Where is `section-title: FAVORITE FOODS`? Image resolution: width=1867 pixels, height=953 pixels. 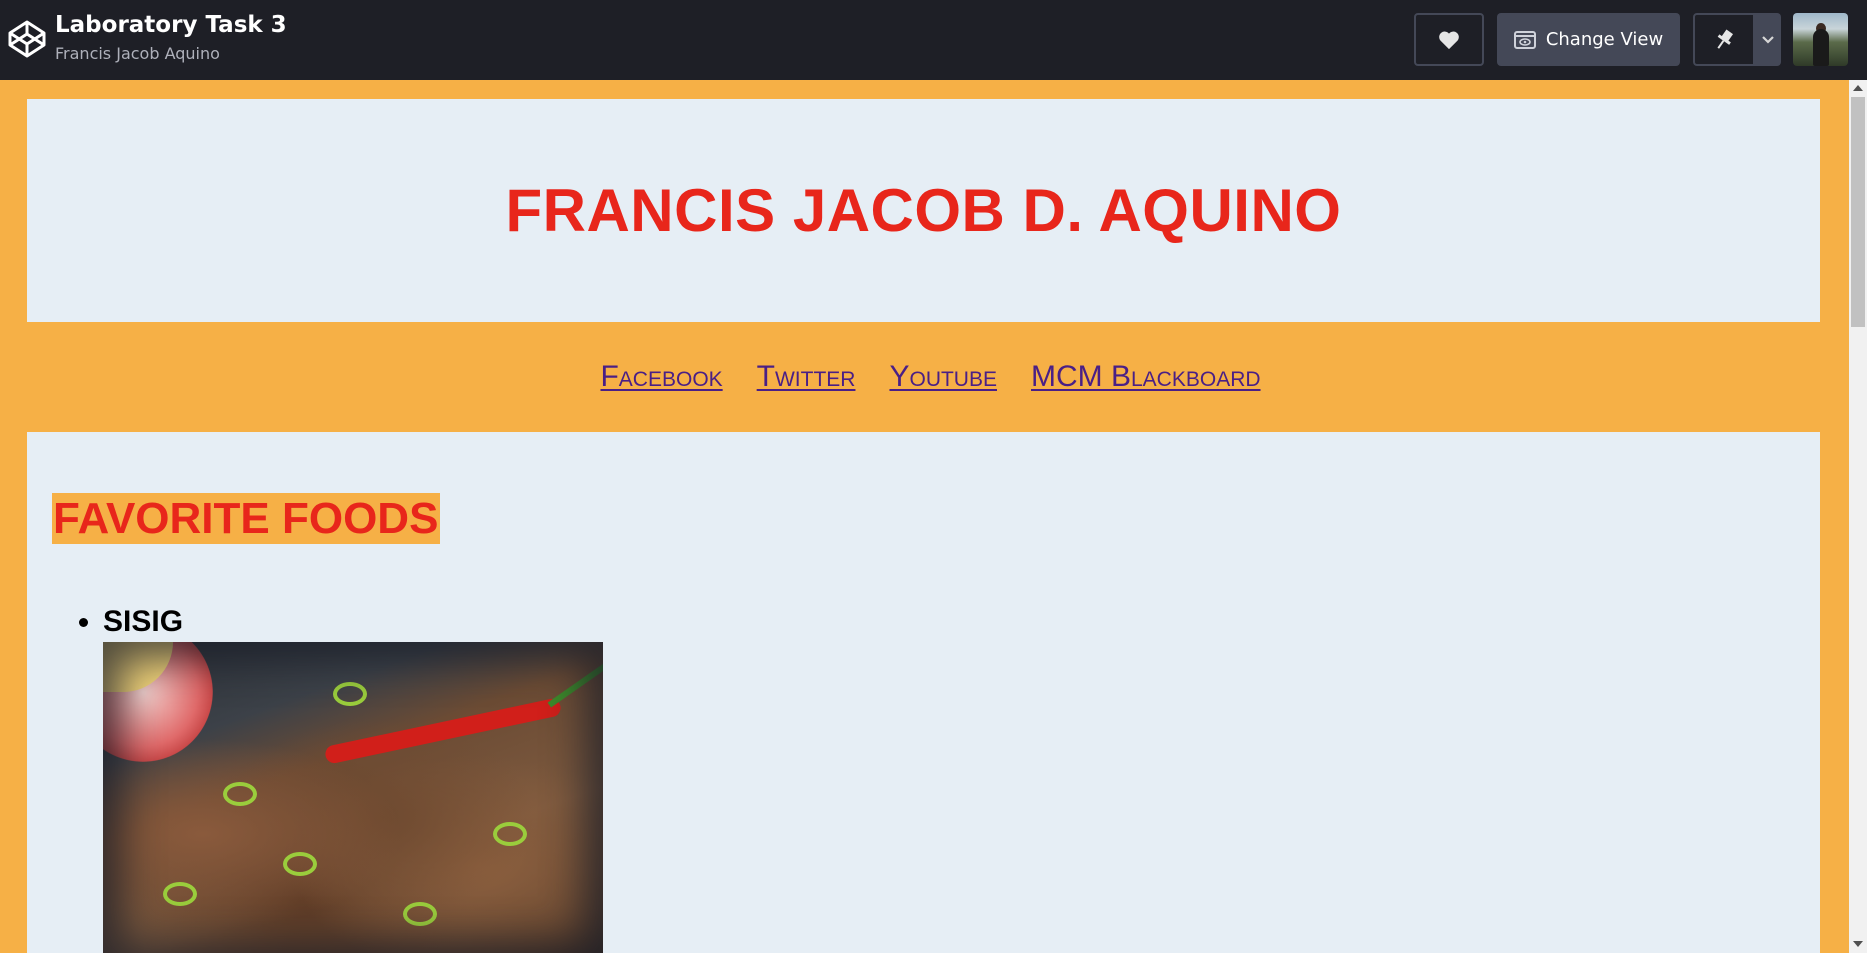 section-title: FAVORITE FOODS is located at coordinates (246, 518).